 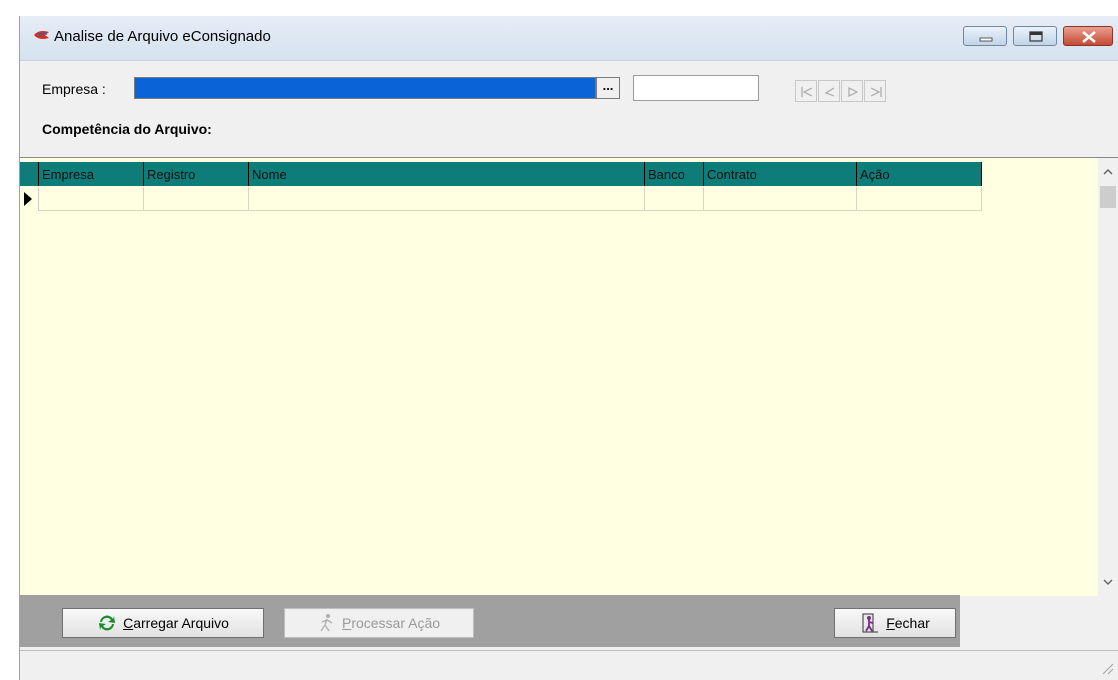 What do you see at coordinates (1108, 377) in the screenshot?
I see `vertical-scrollbar` at bounding box center [1108, 377].